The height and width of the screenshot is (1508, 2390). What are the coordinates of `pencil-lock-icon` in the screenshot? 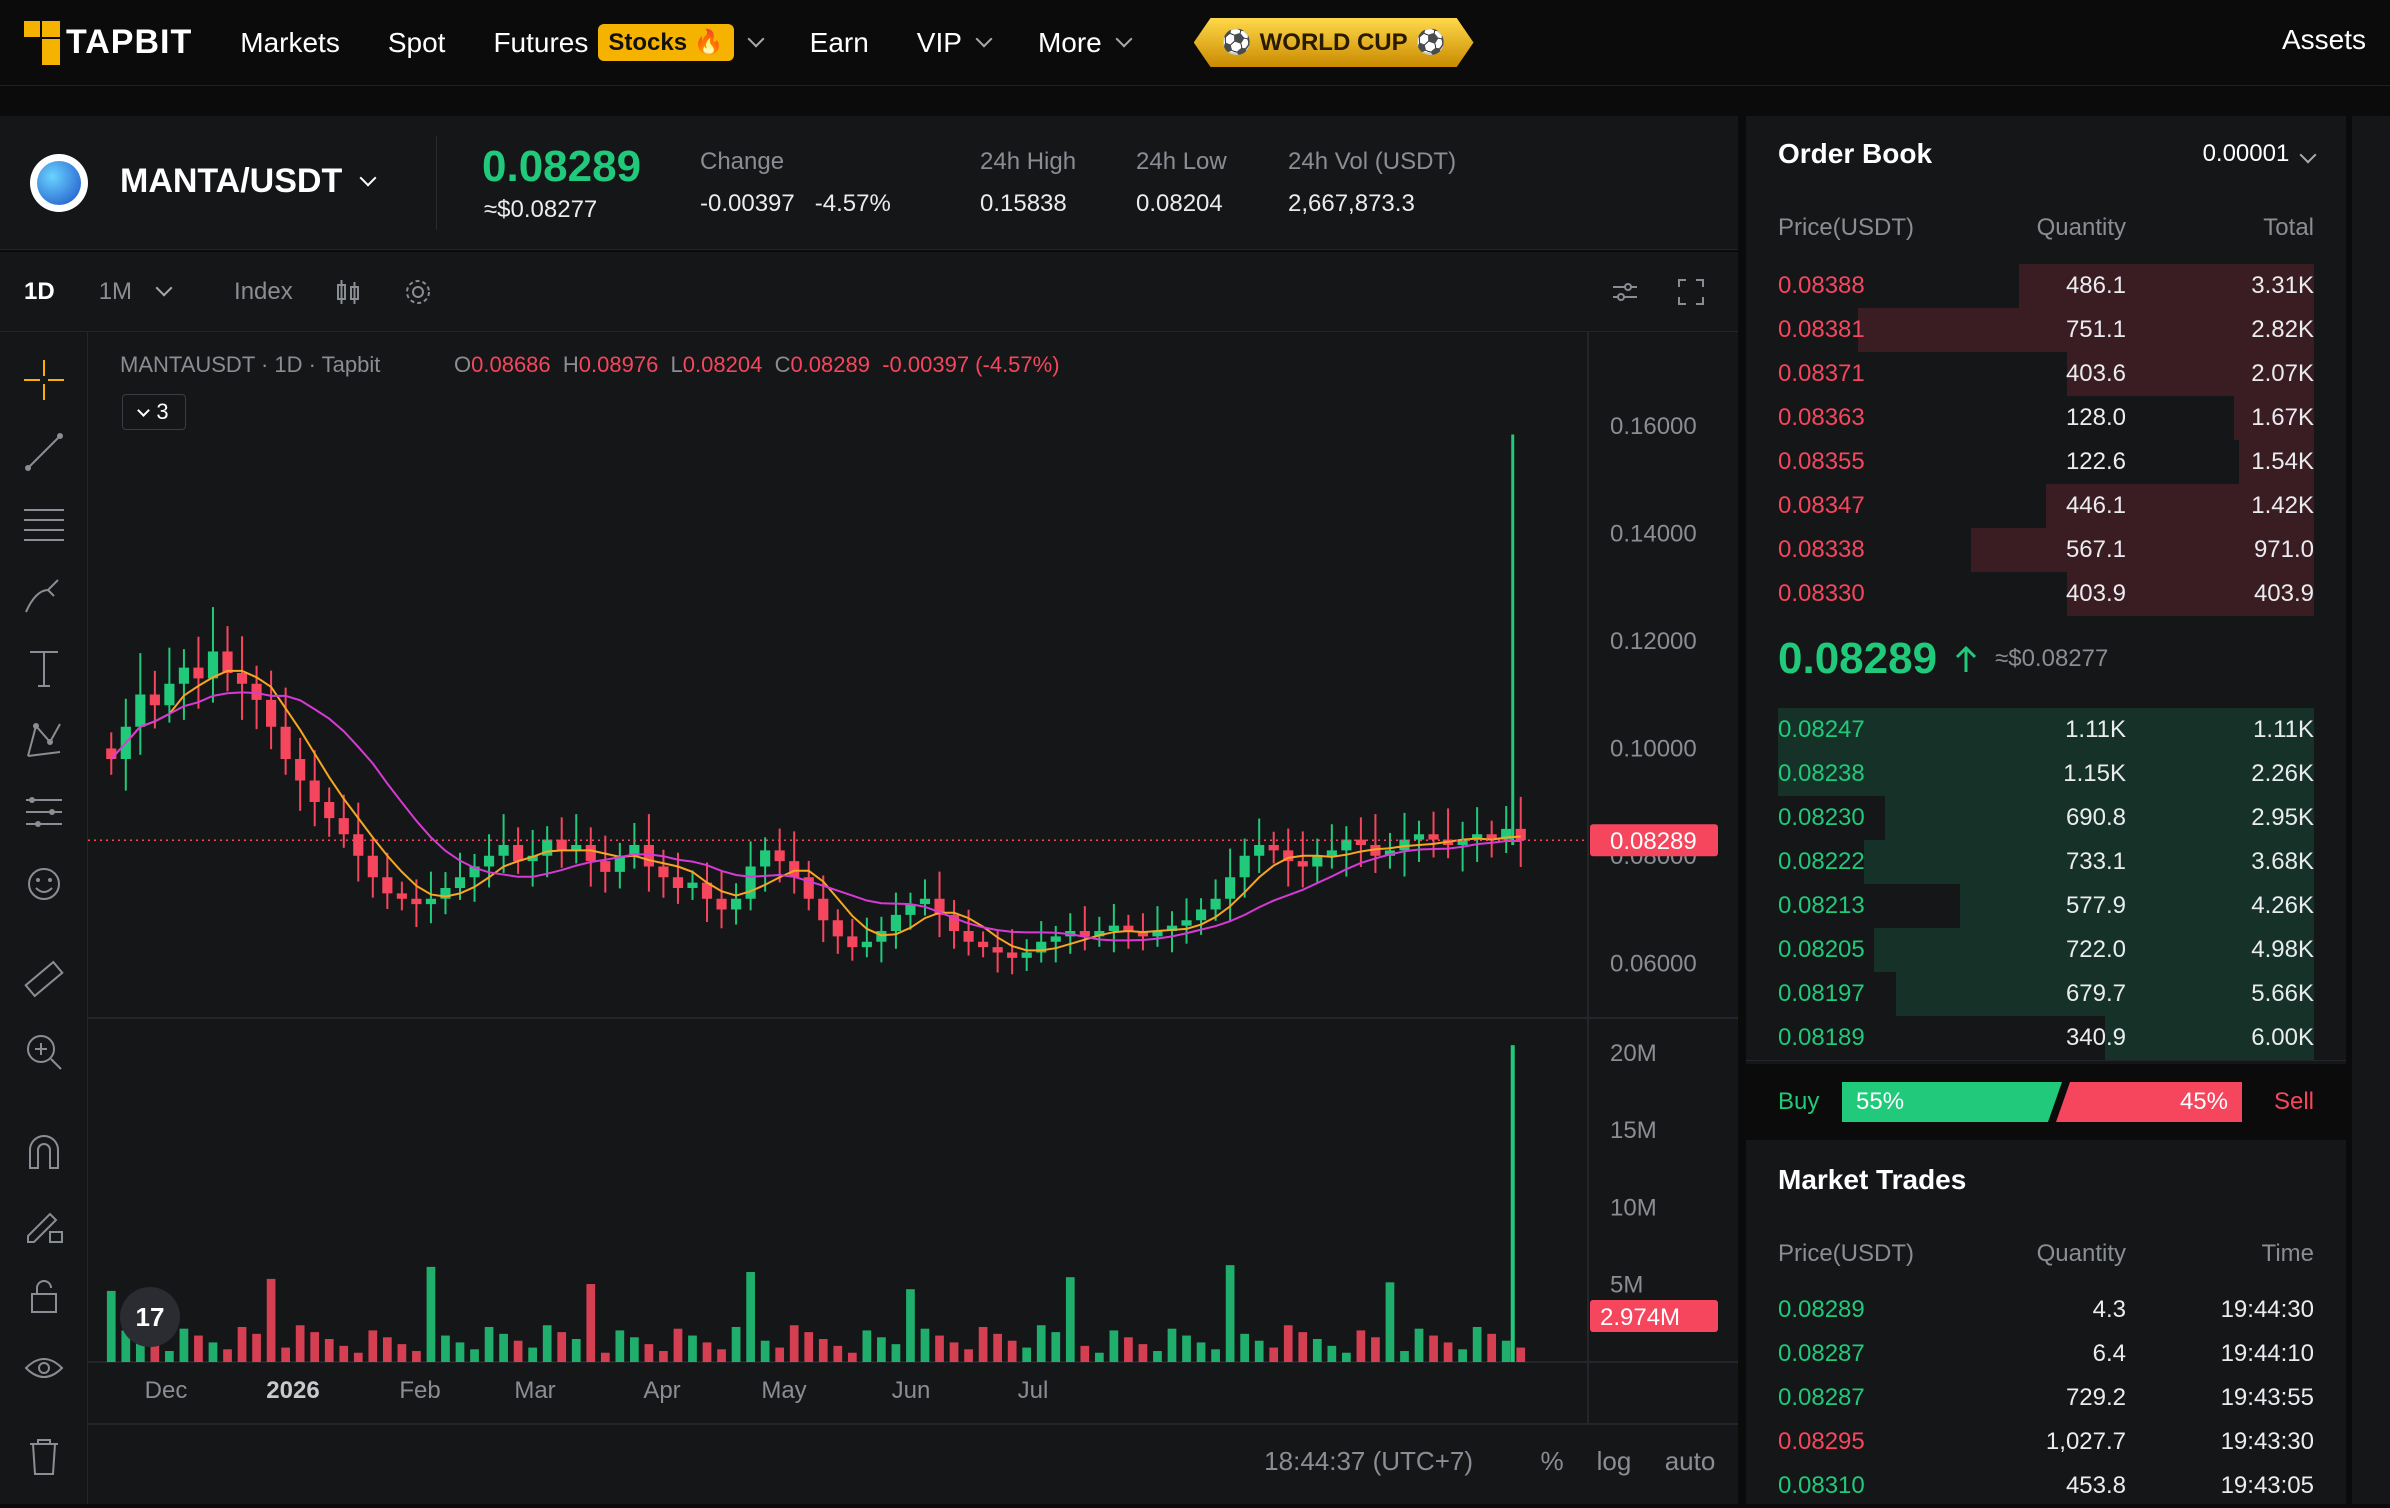 It's located at (44, 1224).